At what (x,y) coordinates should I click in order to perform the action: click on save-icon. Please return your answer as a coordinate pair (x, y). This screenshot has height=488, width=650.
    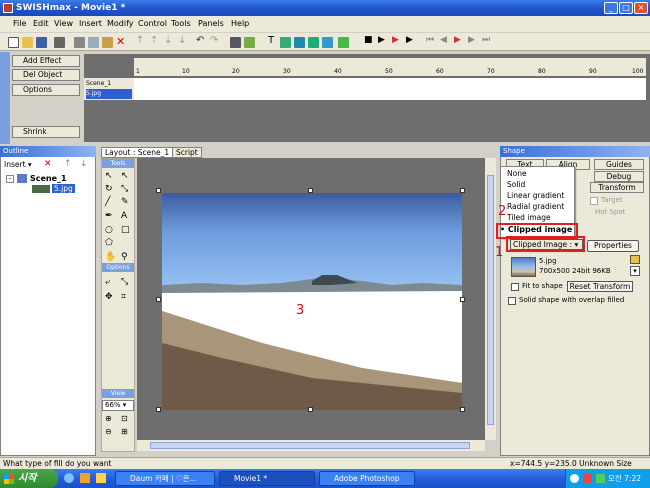
    Looking at the image, I should click on (41, 42).